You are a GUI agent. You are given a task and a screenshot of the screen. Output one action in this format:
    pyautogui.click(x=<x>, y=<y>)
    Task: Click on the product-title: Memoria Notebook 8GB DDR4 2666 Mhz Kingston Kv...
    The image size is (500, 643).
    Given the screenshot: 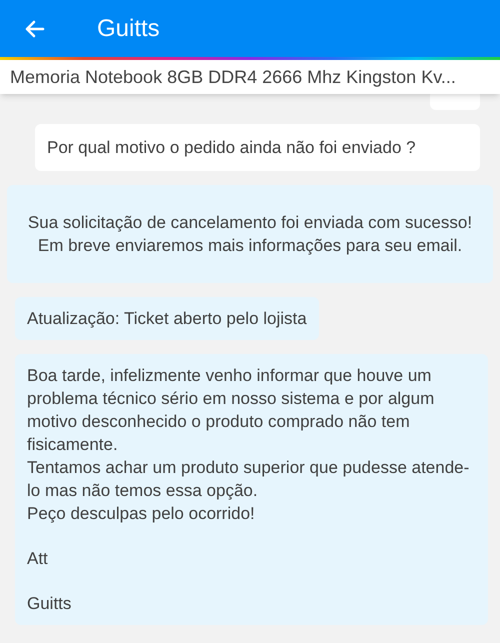 What is the action you would take?
    pyautogui.click(x=233, y=77)
    